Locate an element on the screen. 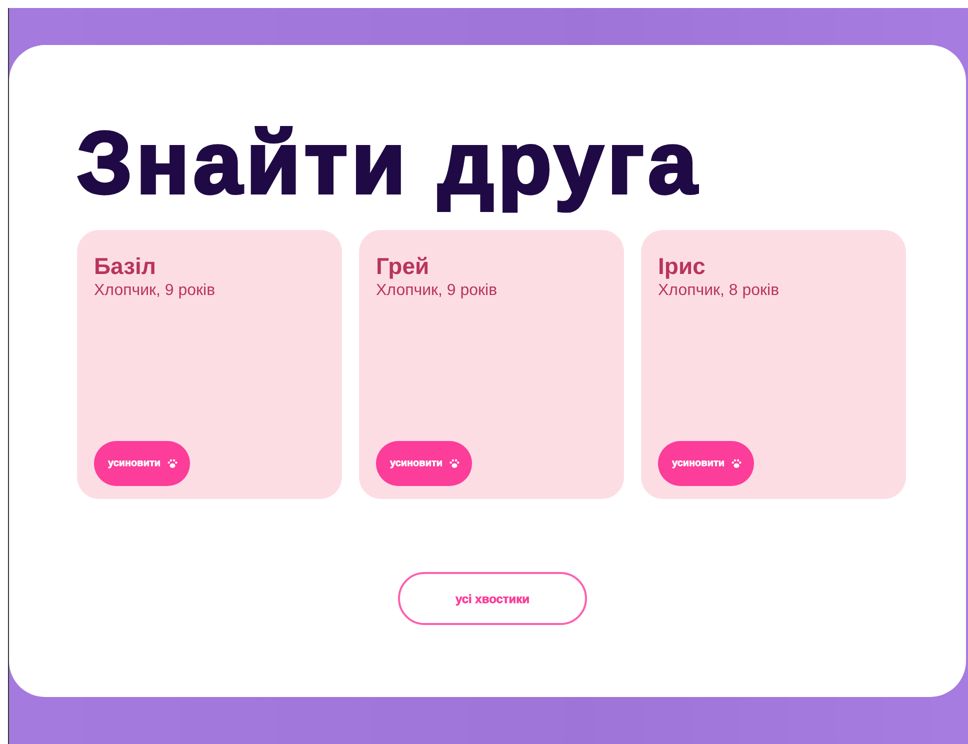 This screenshot has height=744, width=968. pet-name: Ірис is located at coordinates (682, 266).